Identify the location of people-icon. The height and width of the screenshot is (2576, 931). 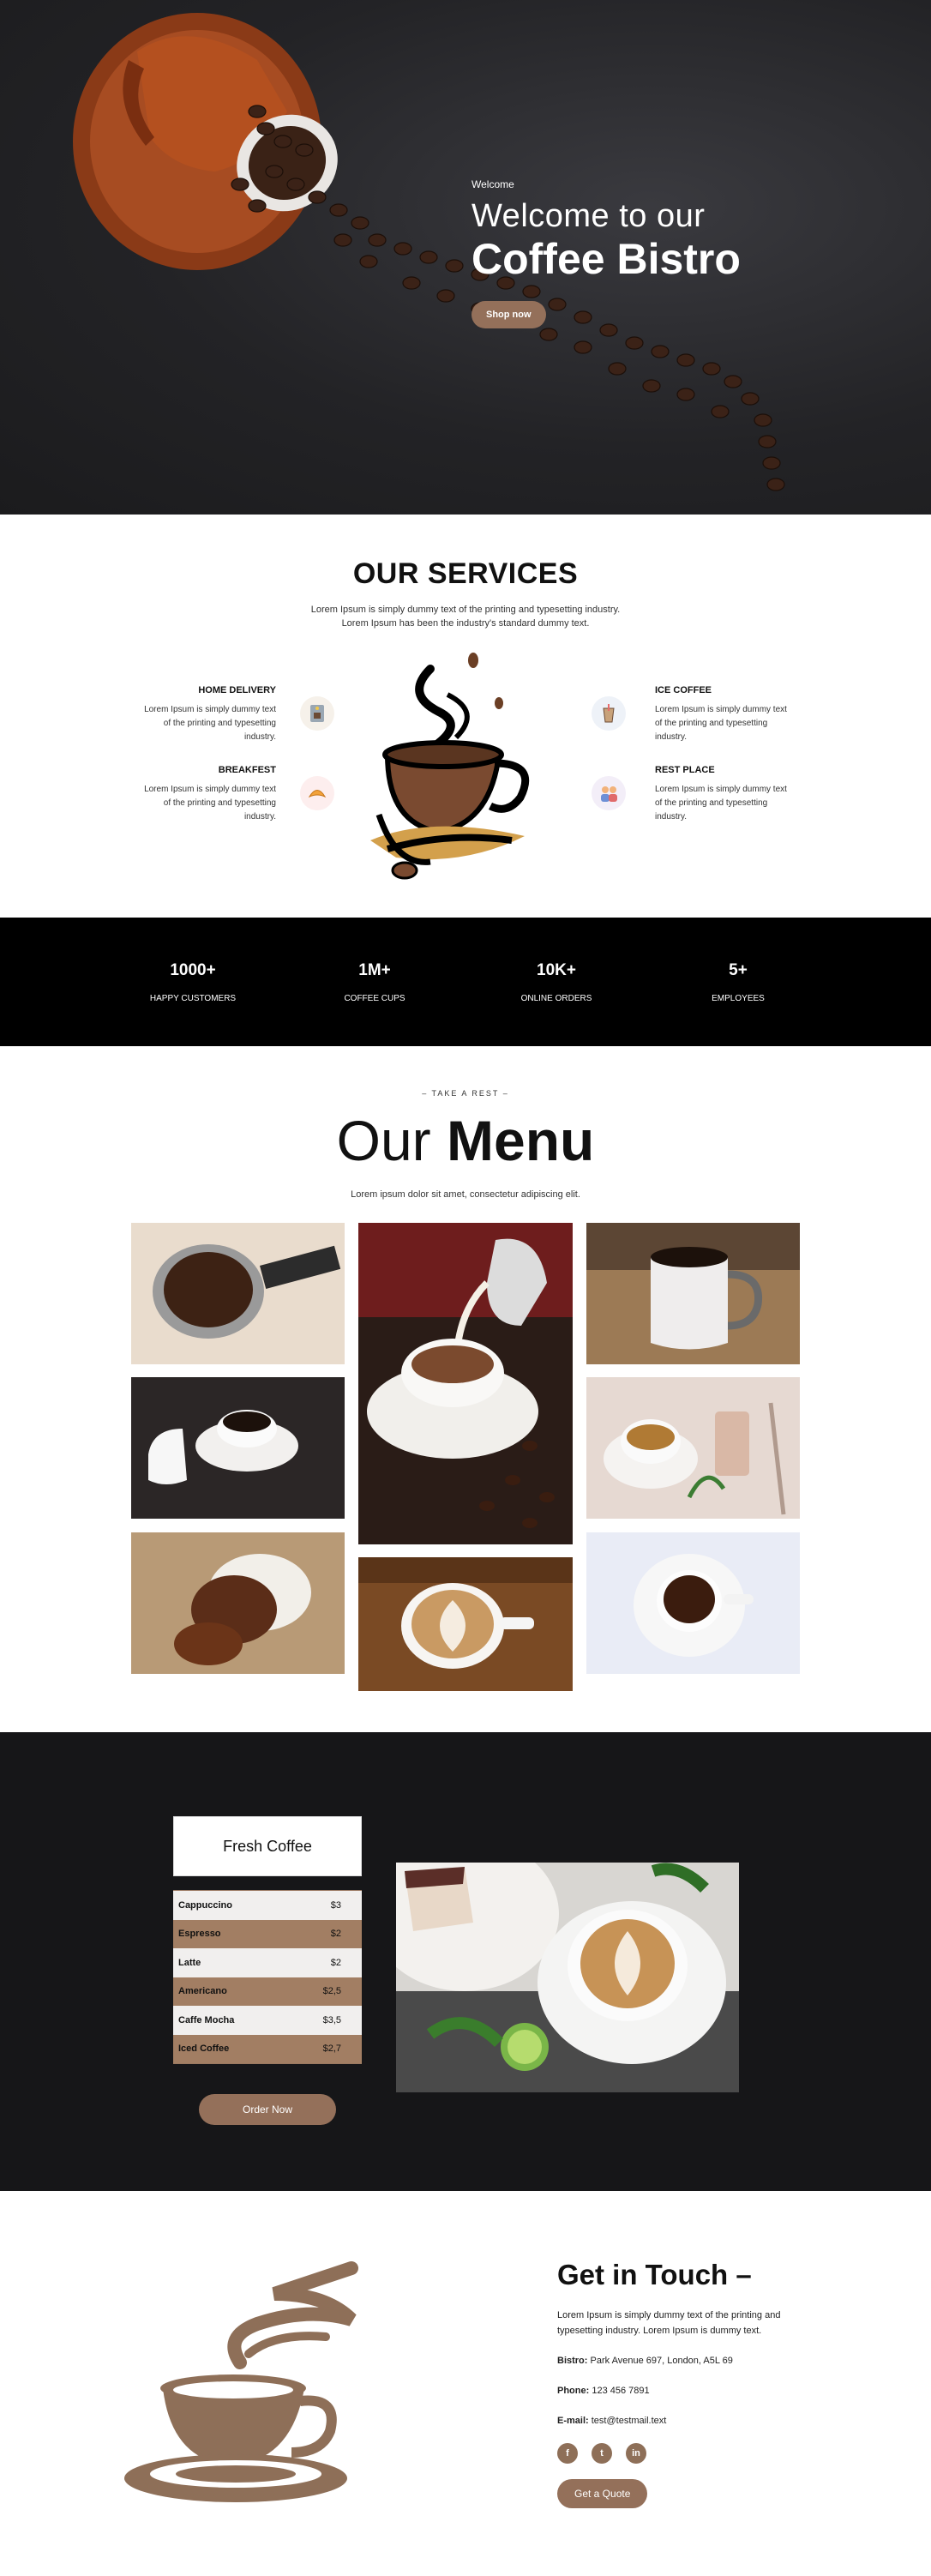
(609, 793).